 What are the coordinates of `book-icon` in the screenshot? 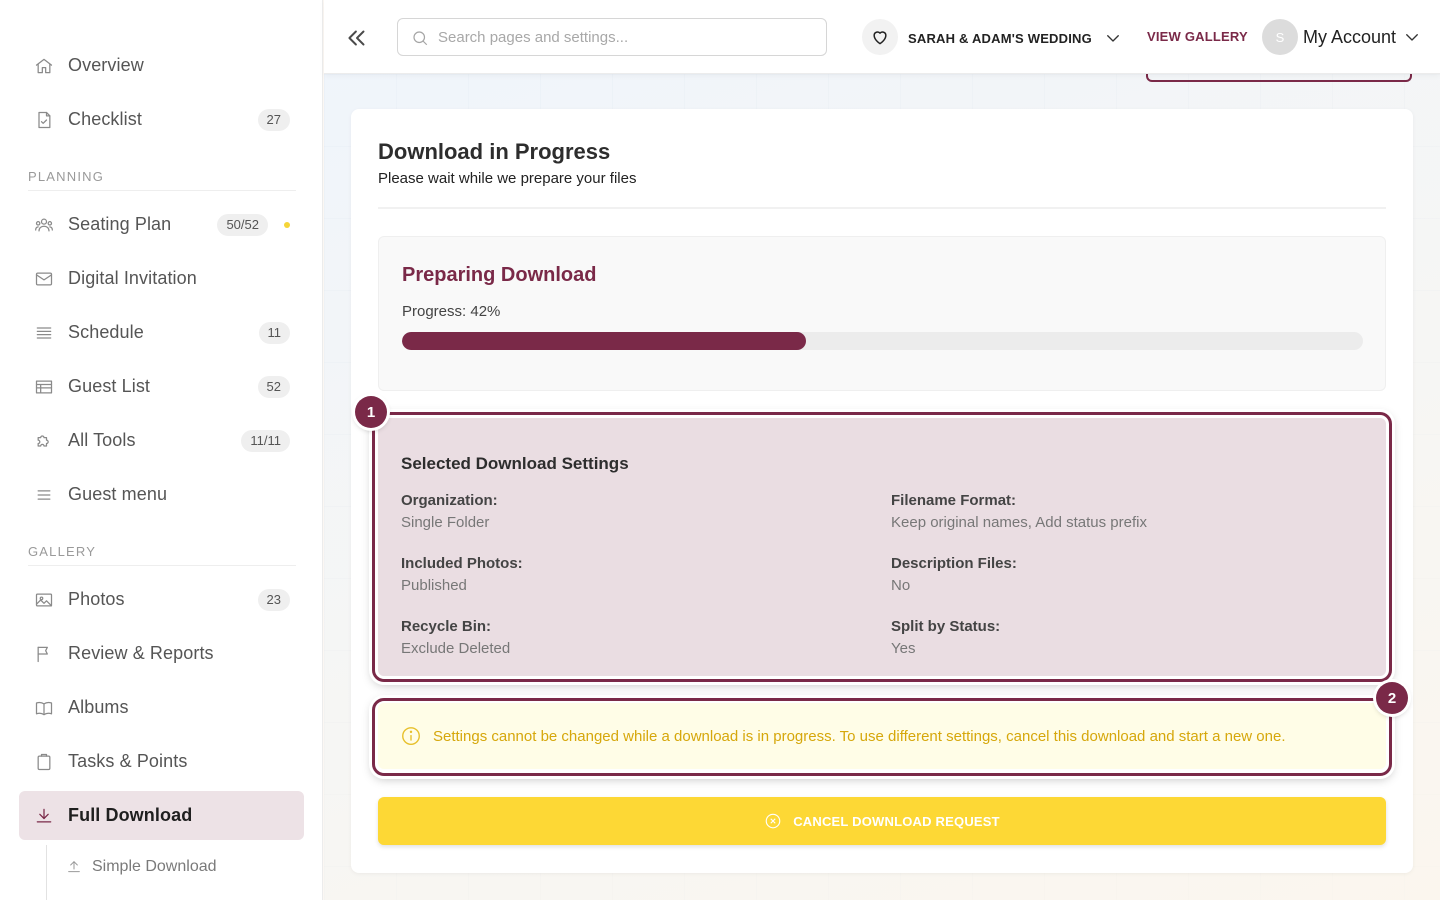 It's located at (44, 708).